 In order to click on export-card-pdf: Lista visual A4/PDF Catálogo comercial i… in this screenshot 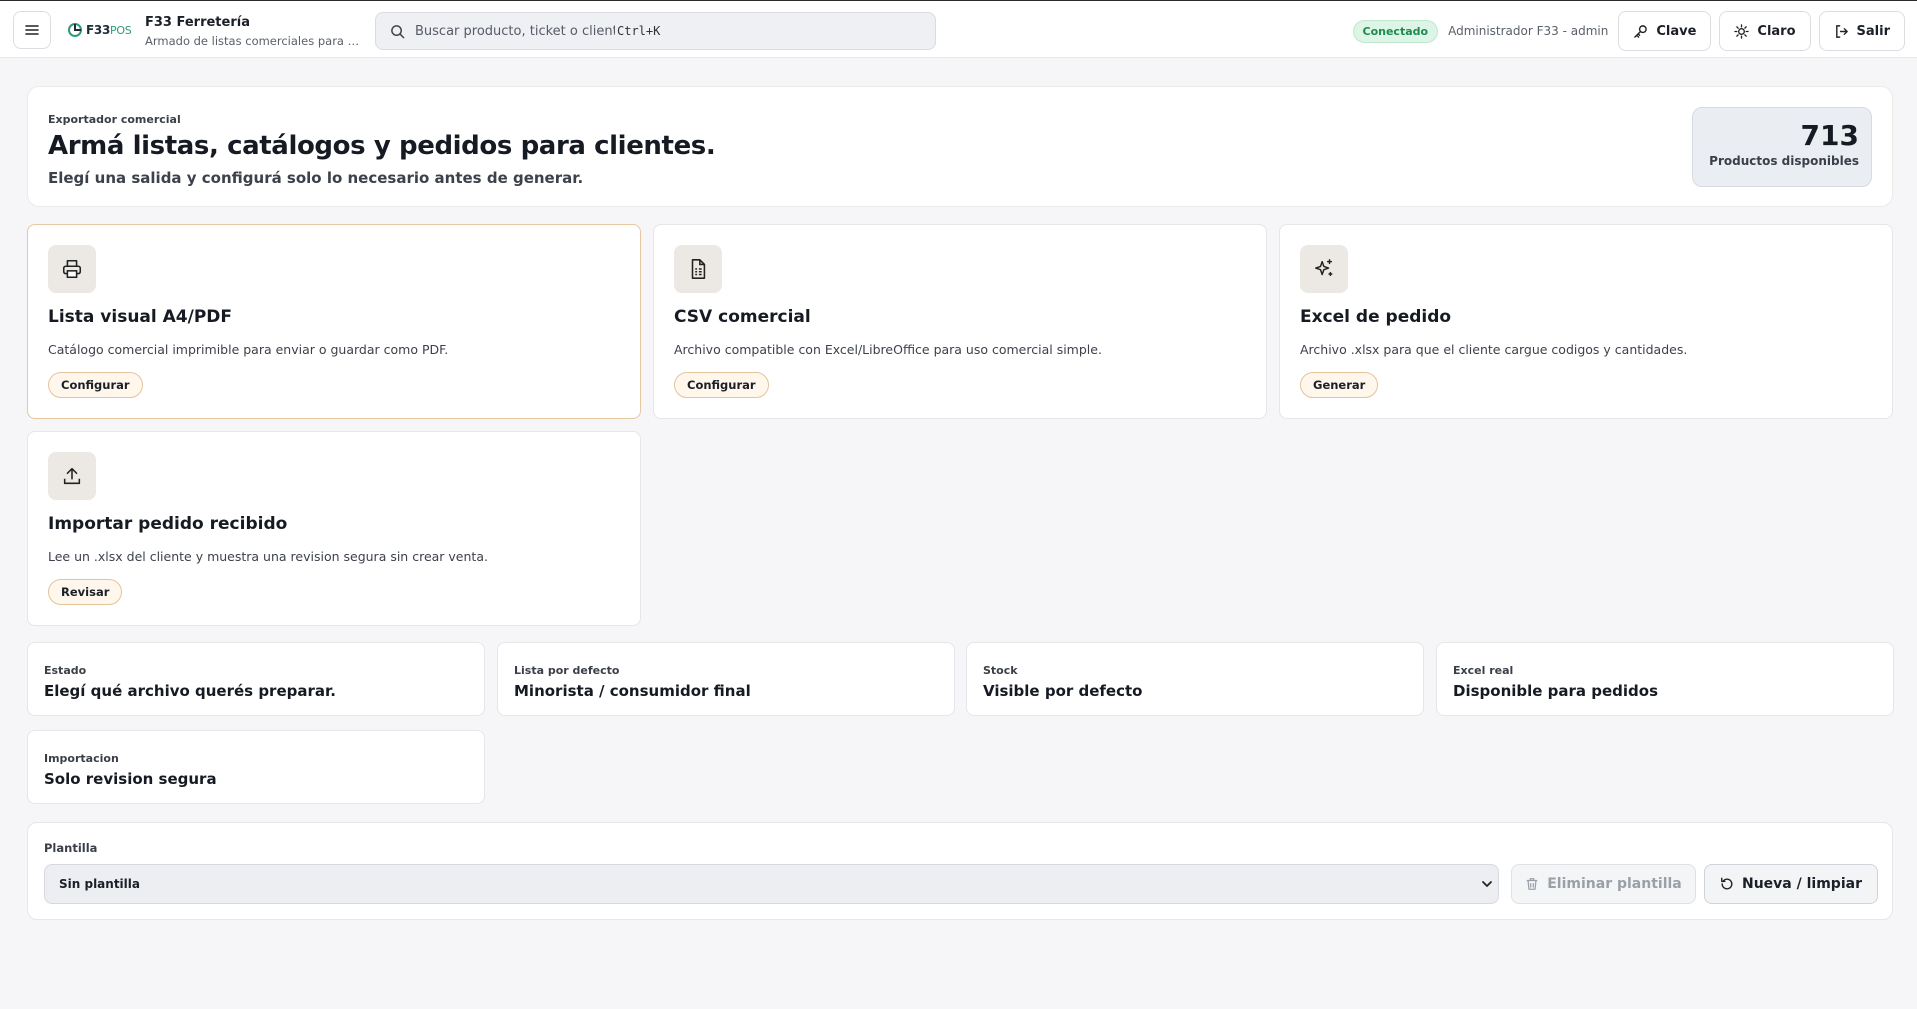, I will do `click(334, 321)`.